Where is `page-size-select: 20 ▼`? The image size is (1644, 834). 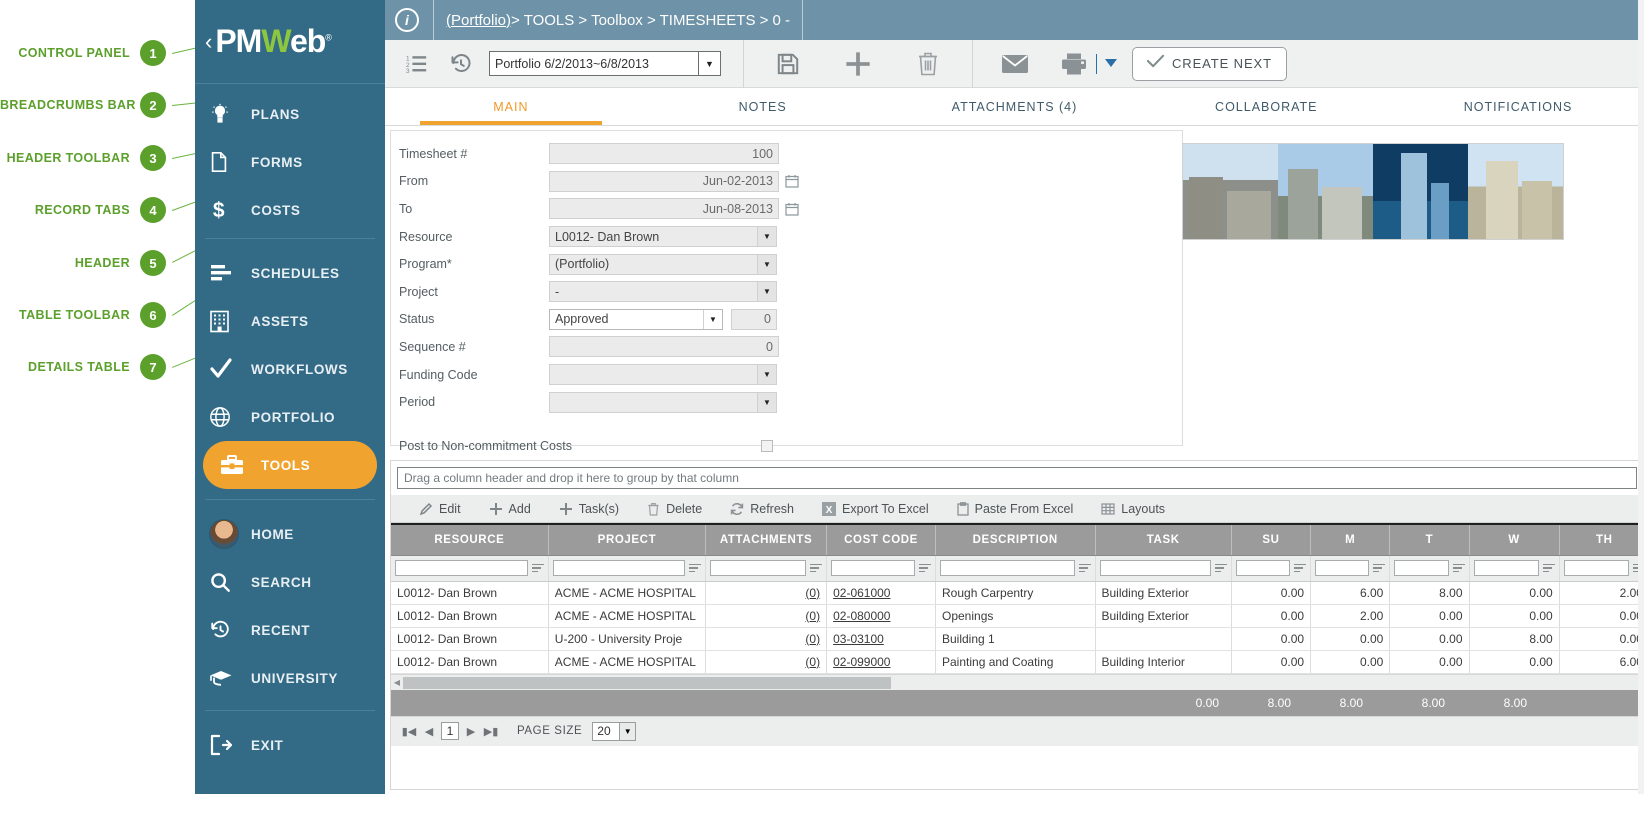 page-size-select: 20 ▼ is located at coordinates (614, 731).